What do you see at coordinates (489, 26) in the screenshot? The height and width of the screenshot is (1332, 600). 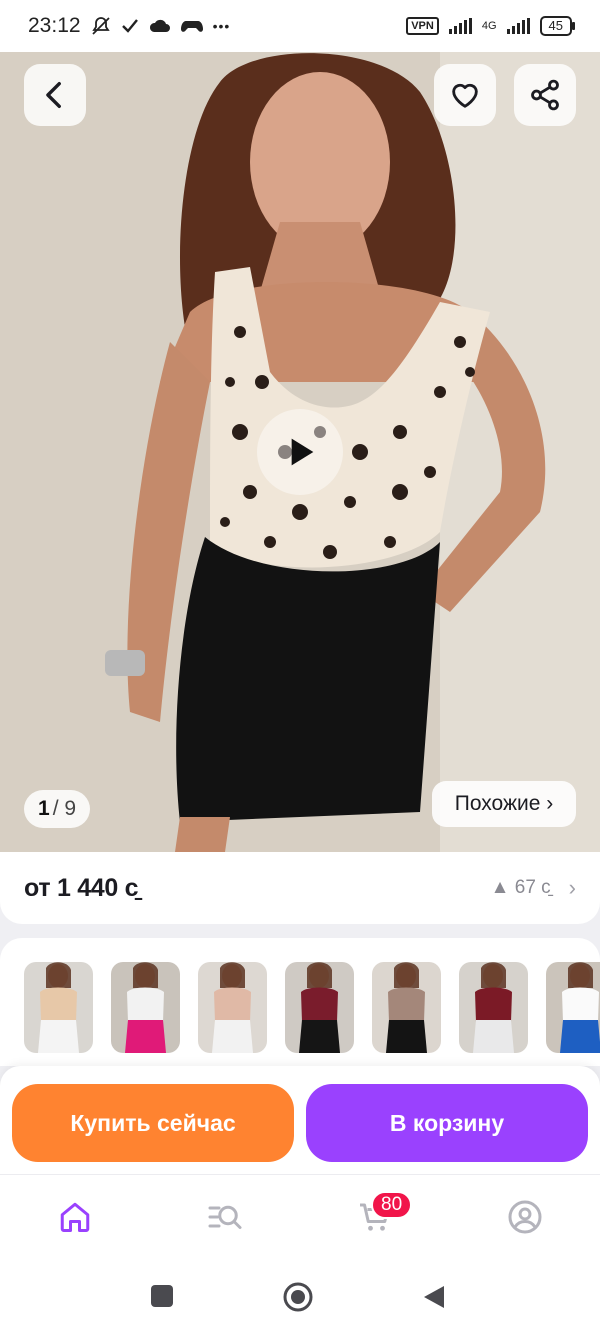 I see `network-type: 4G` at bounding box center [489, 26].